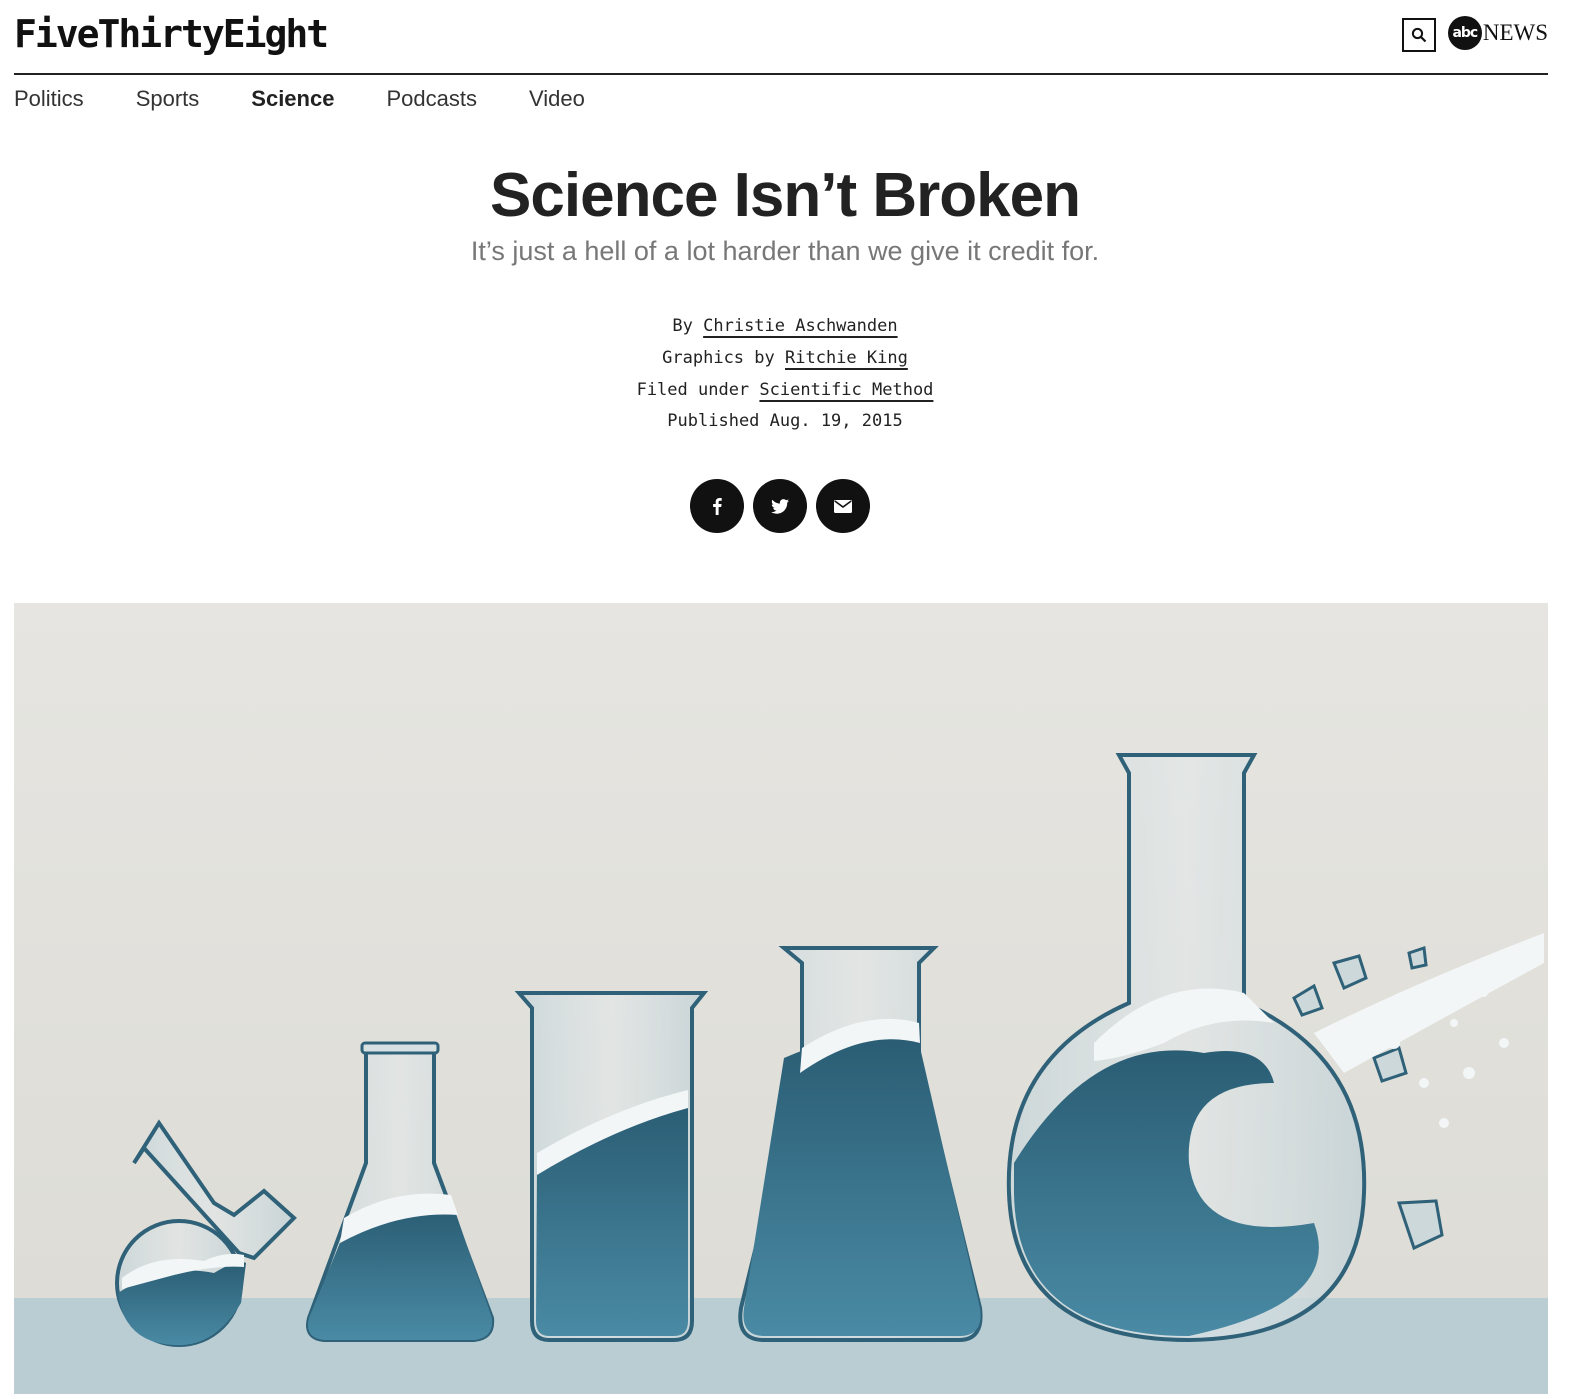  I want to click on facebook-icon, so click(717, 506).